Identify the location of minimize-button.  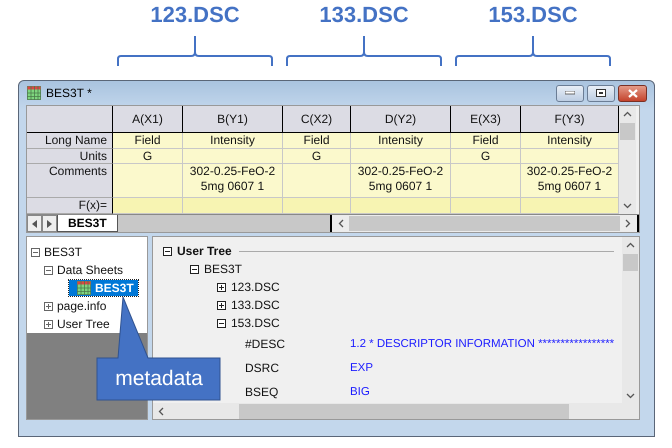
(570, 93).